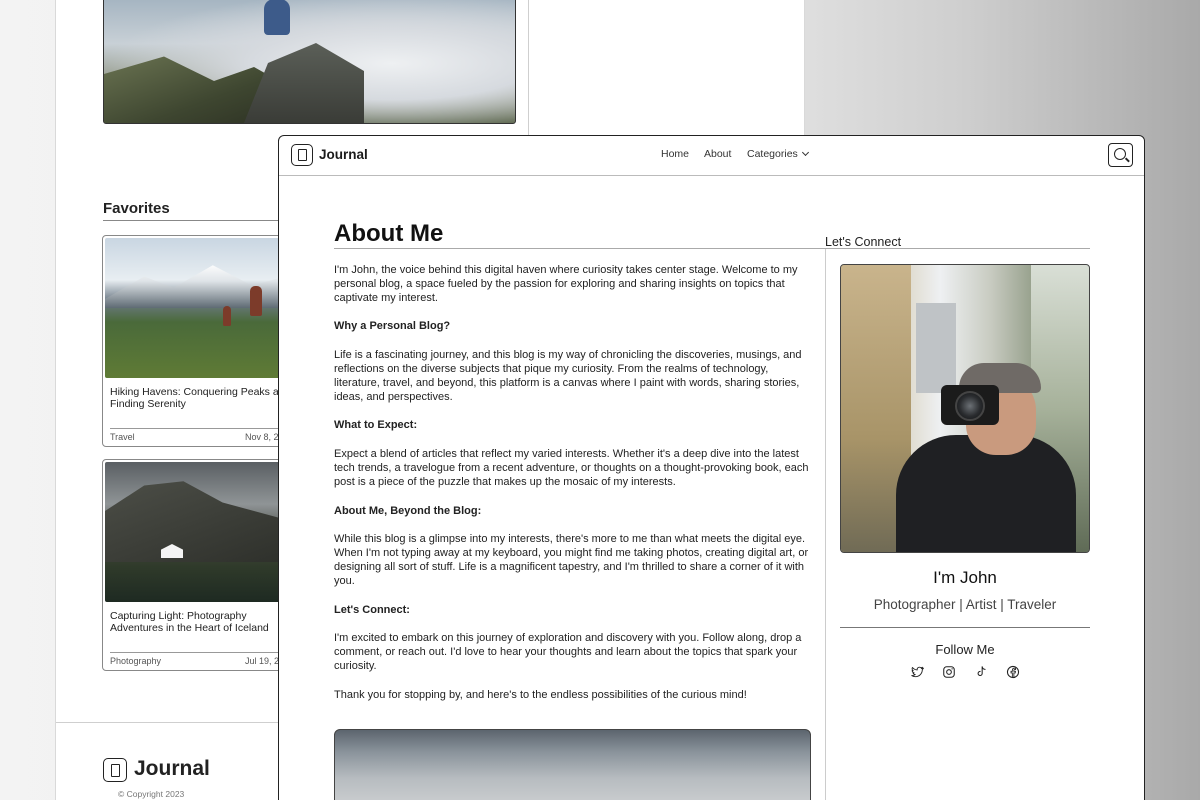 The height and width of the screenshot is (800, 1200). What do you see at coordinates (772, 154) in the screenshot?
I see `nav-categories-label: Categories` at bounding box center [772, 154].